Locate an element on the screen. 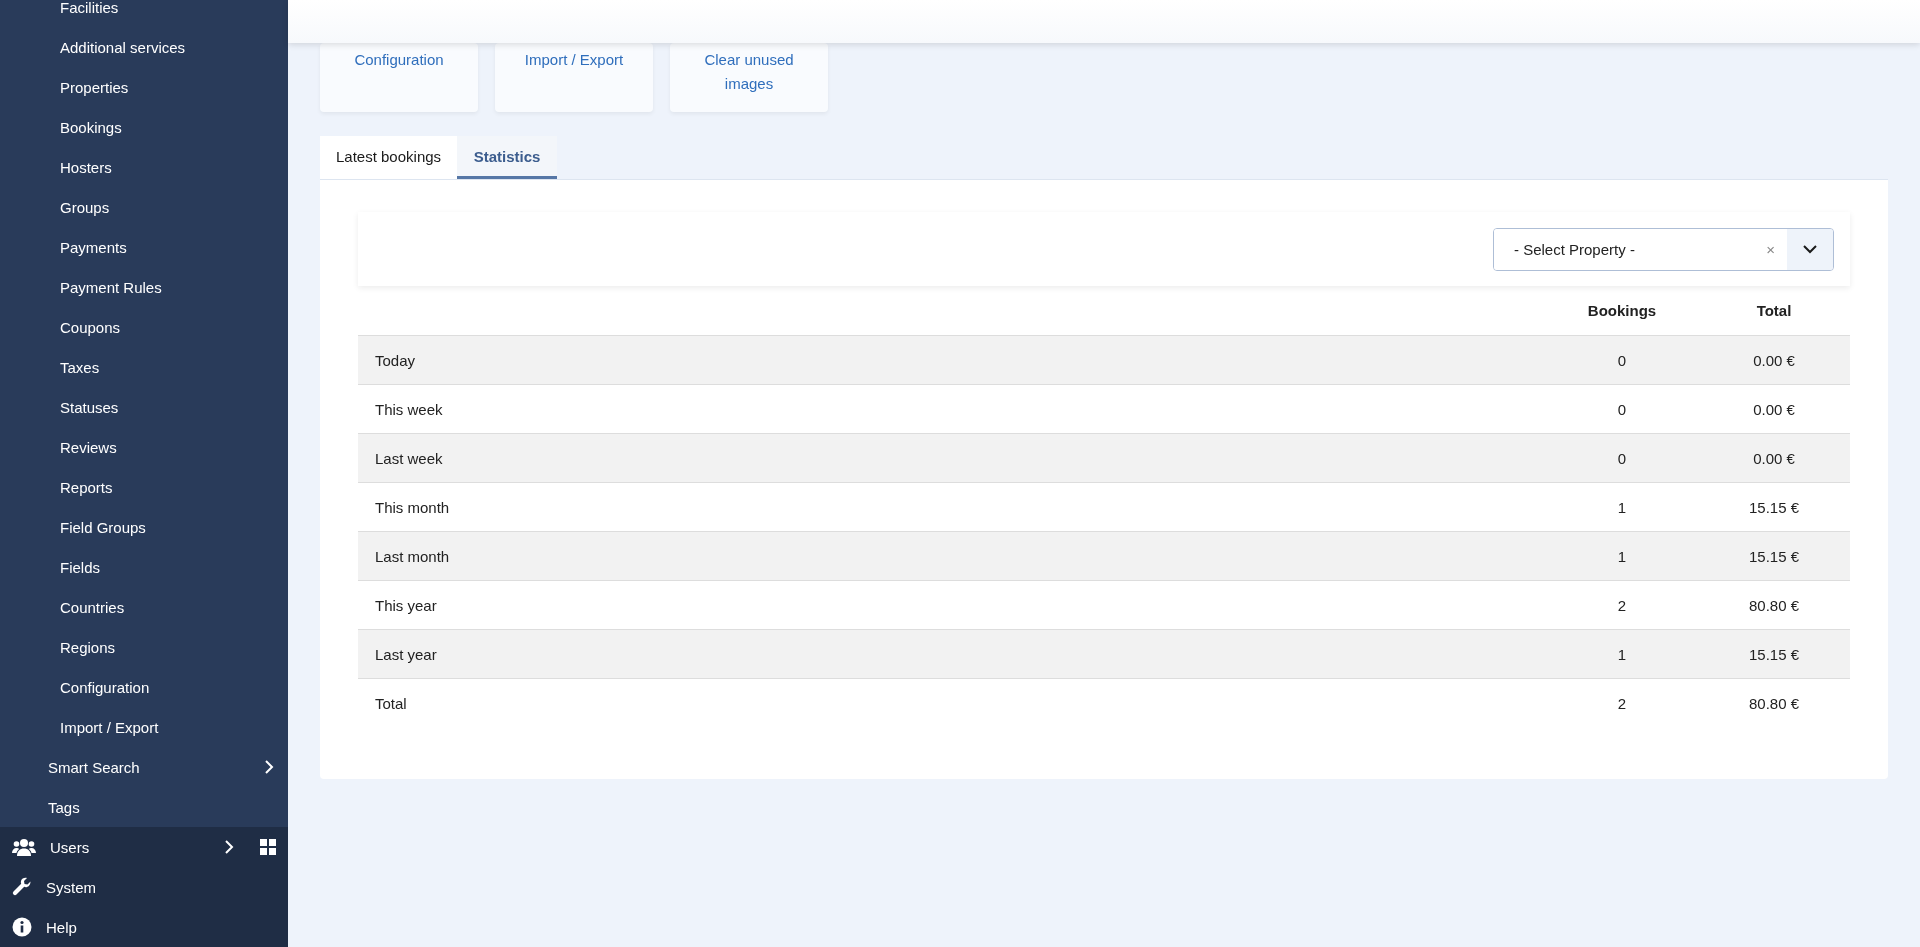 This screenshot has height=947, width=1920. sidebar-item: Taxes is located at coordinates (80, 367).